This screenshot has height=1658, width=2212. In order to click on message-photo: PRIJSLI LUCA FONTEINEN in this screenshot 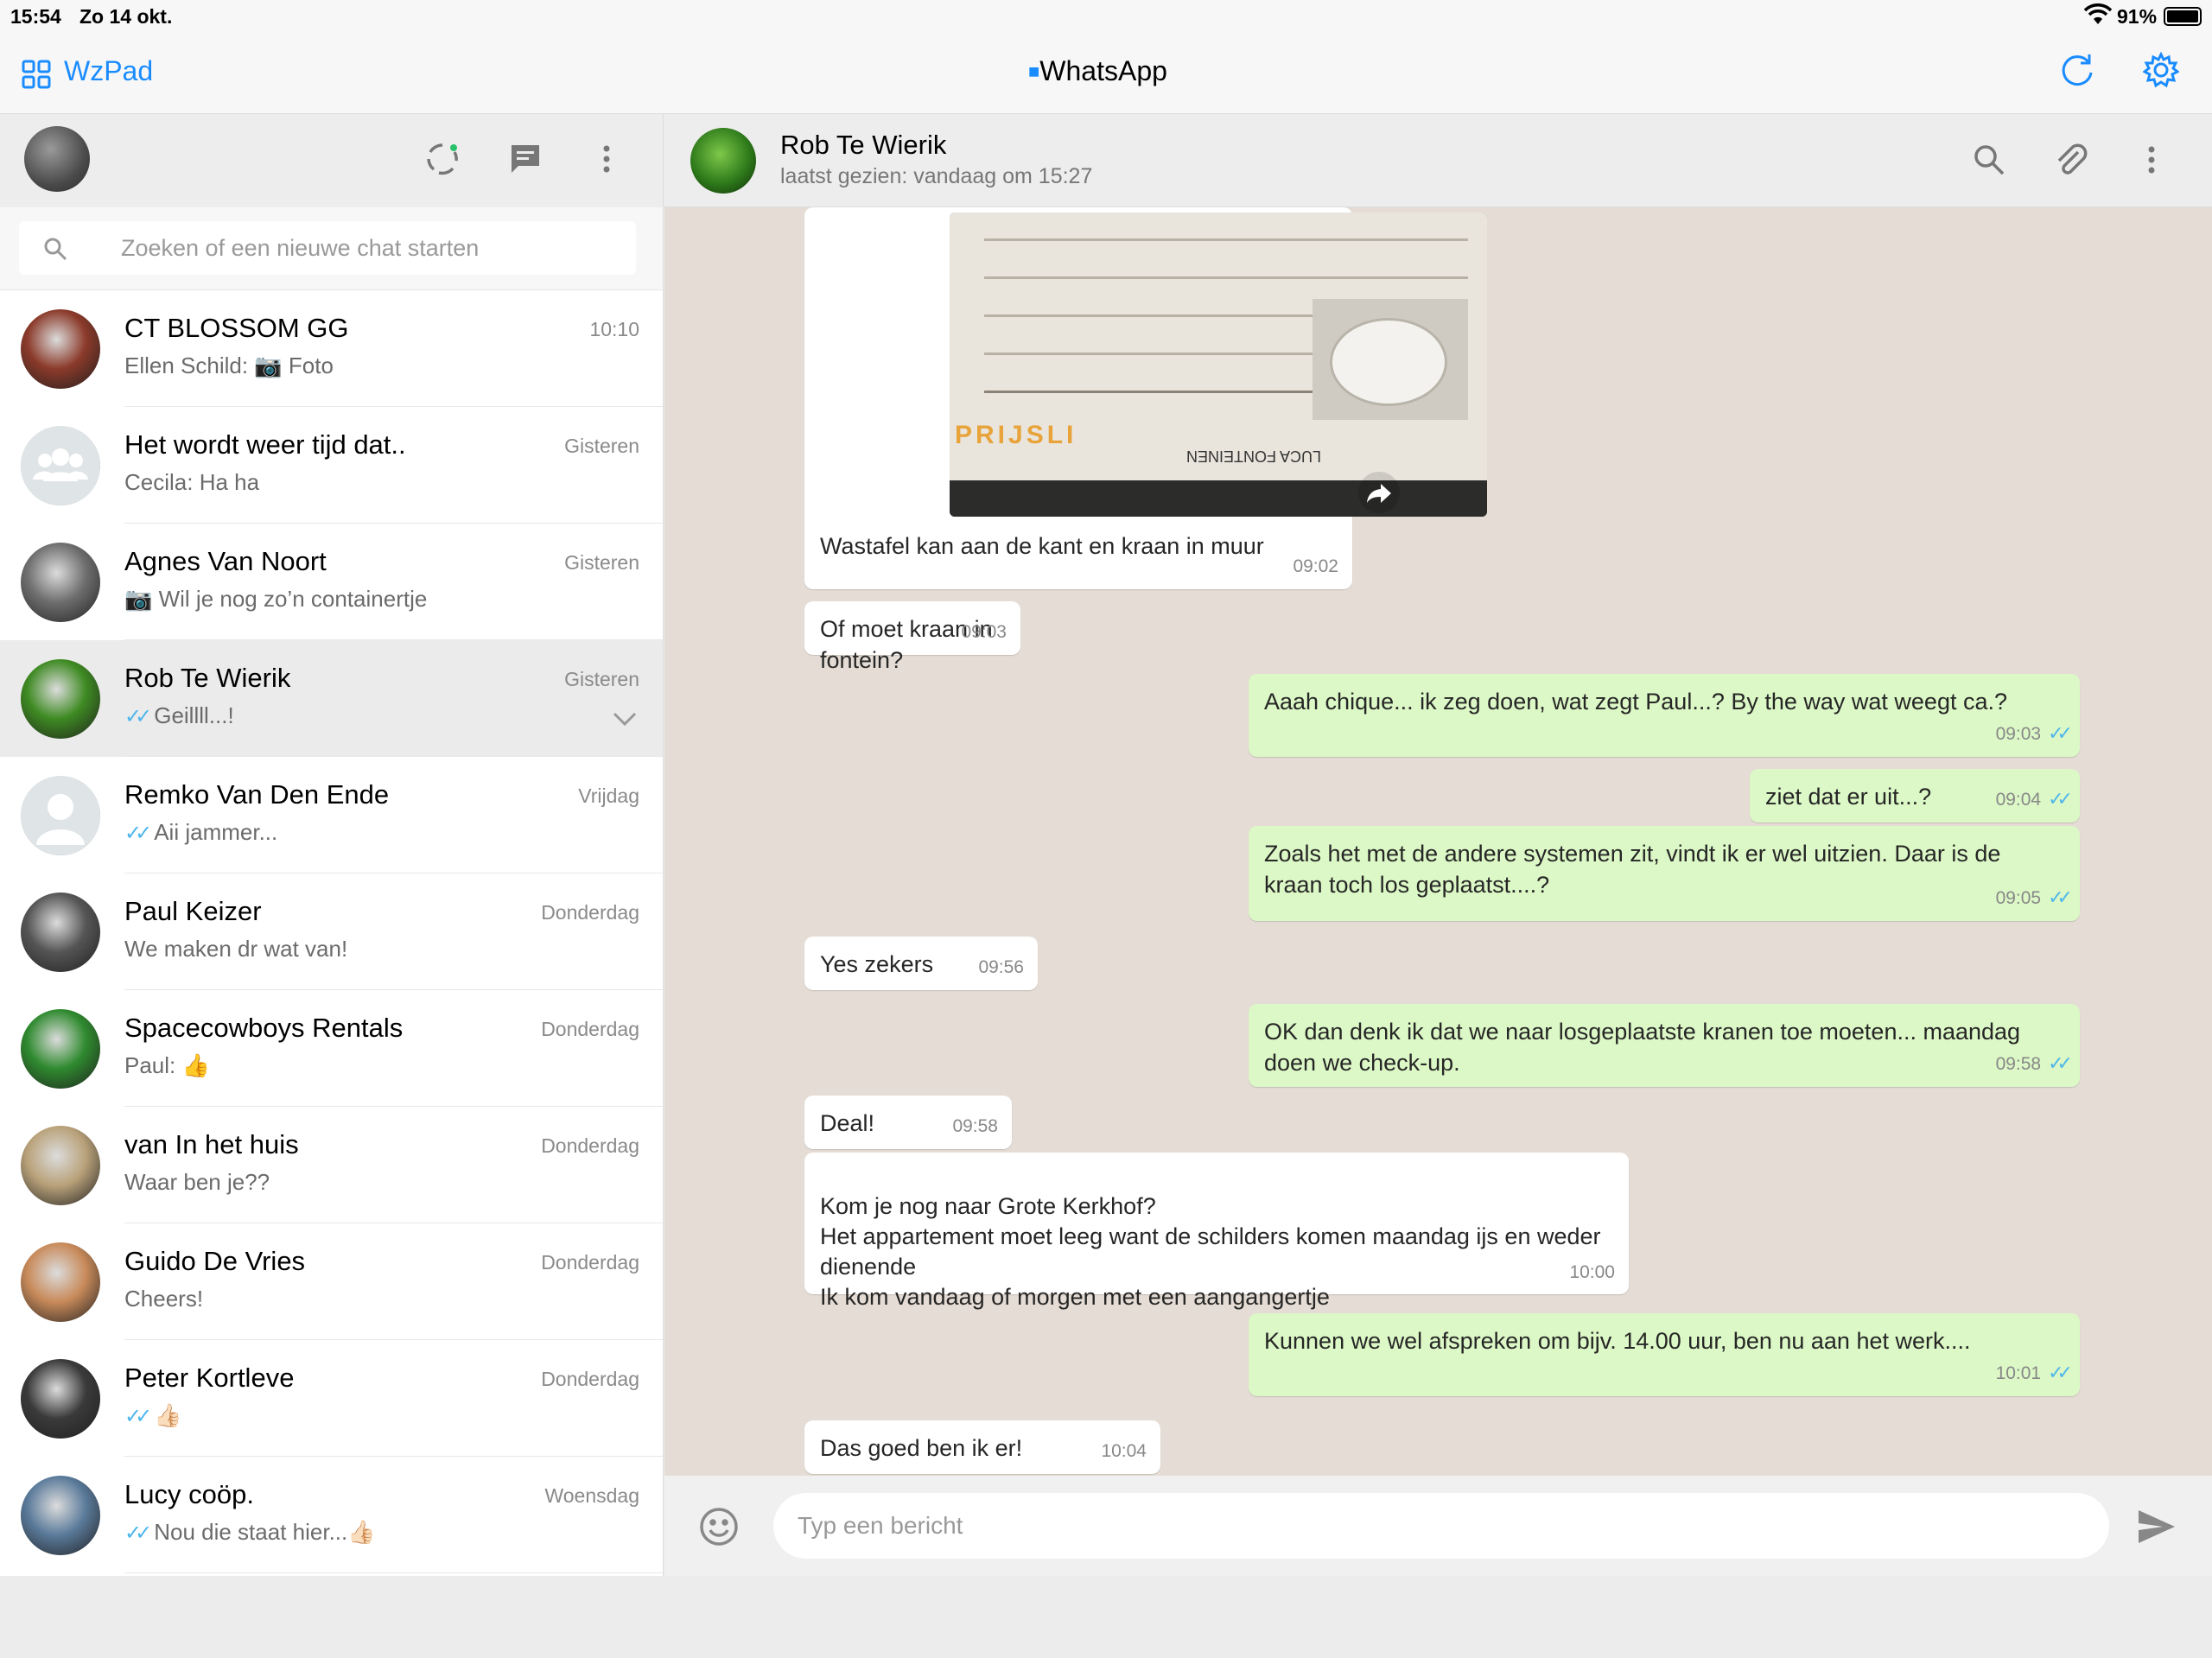, I will do `click(1218, 365)`.